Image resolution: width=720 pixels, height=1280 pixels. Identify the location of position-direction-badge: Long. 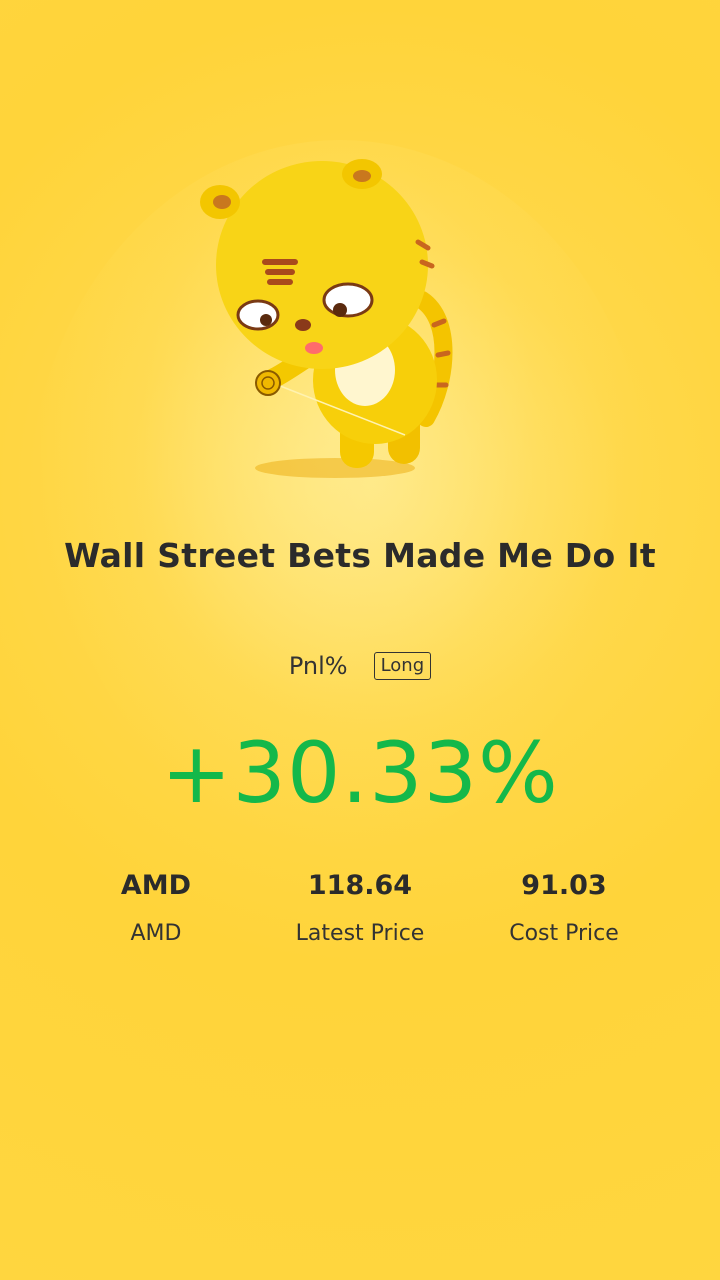
(402, 666).